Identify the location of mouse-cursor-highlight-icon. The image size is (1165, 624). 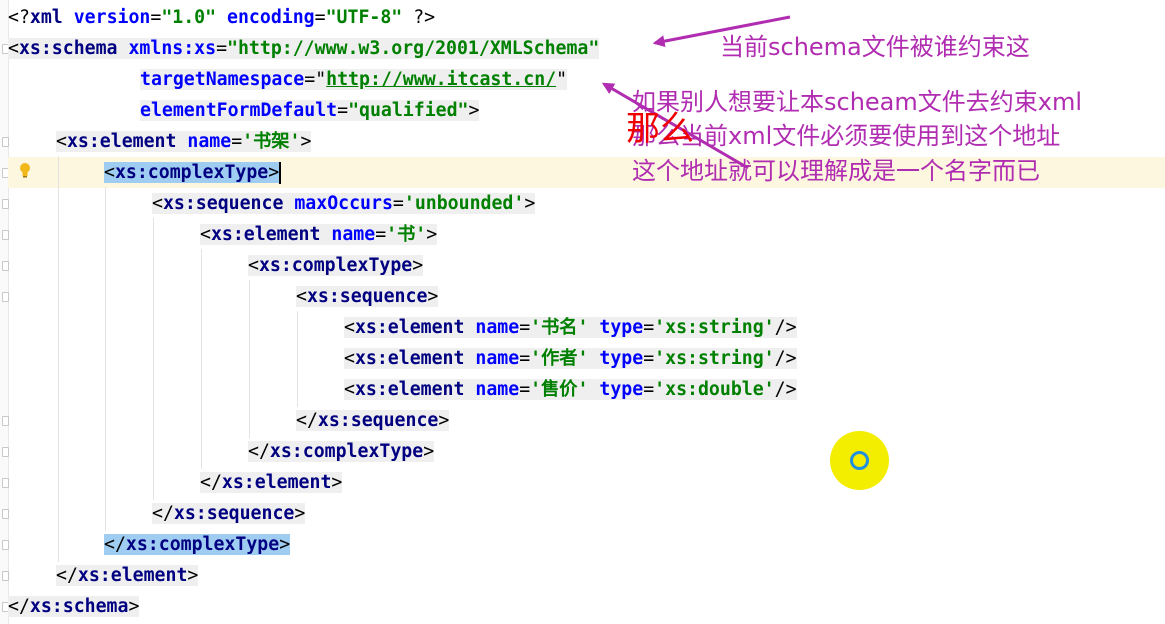
(859, 460).